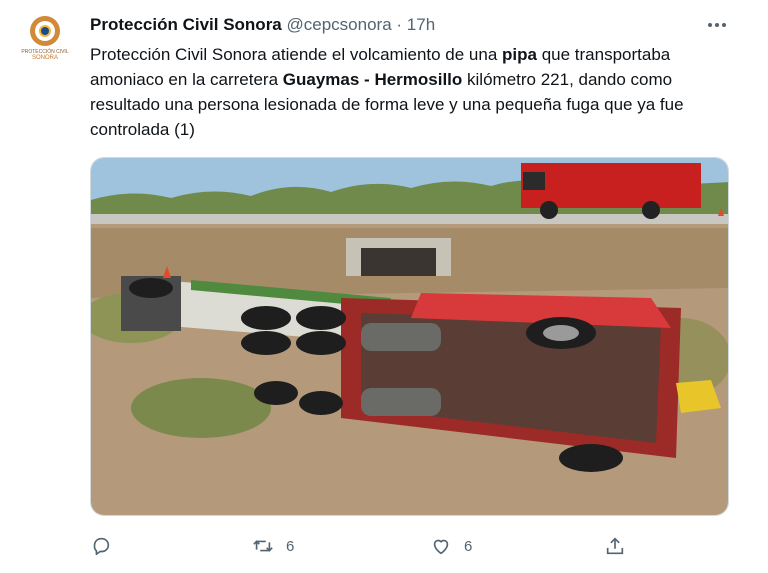 The width and height of the screenshot is (768, 573). What do you see at coordinates (717, 25) in the screenshot?
I see `more-options-icon` at bounding box center [717, 25].